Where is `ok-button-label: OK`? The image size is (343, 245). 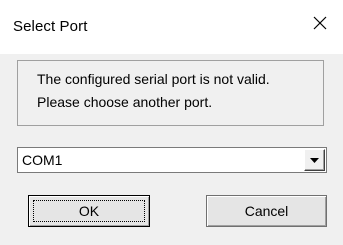
ok-button-label: OK is located at coordinates (89, 211).